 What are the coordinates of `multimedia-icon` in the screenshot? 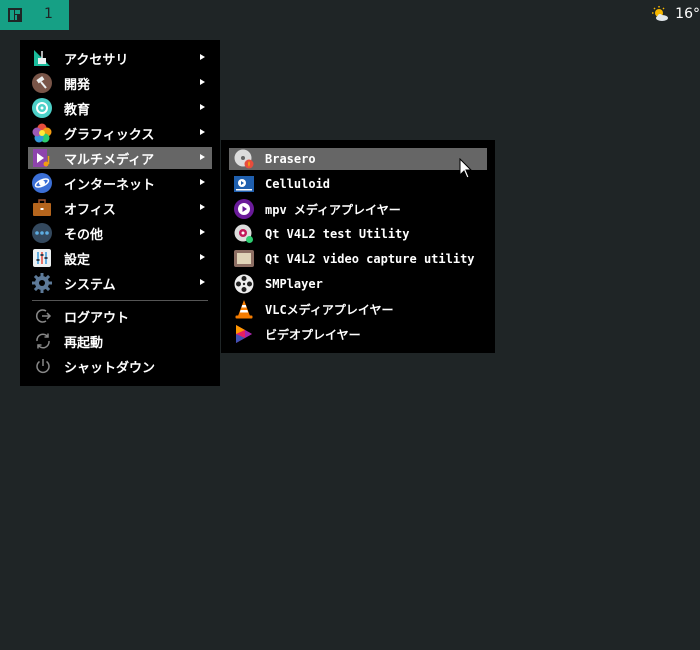 It's located at (41, 158).